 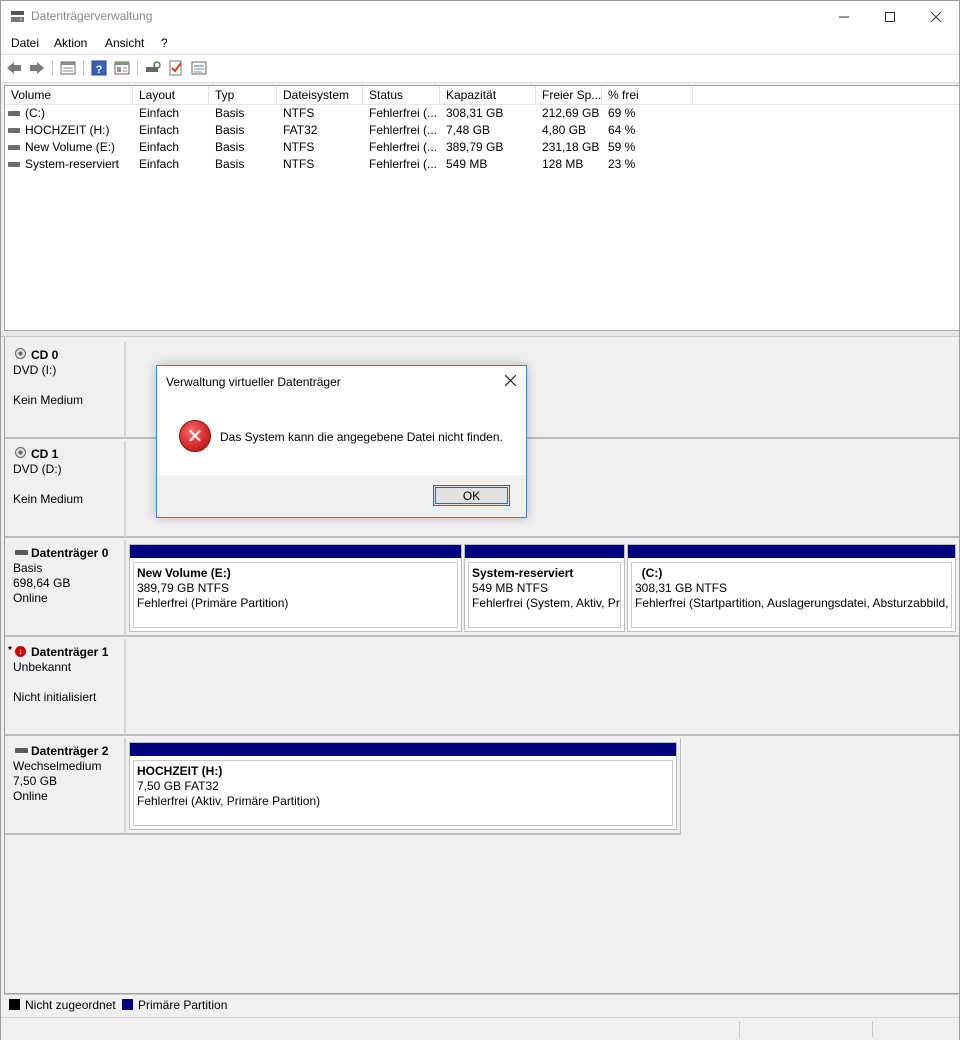 I want to click on menu-help: ?, so click(x=164, y=43).